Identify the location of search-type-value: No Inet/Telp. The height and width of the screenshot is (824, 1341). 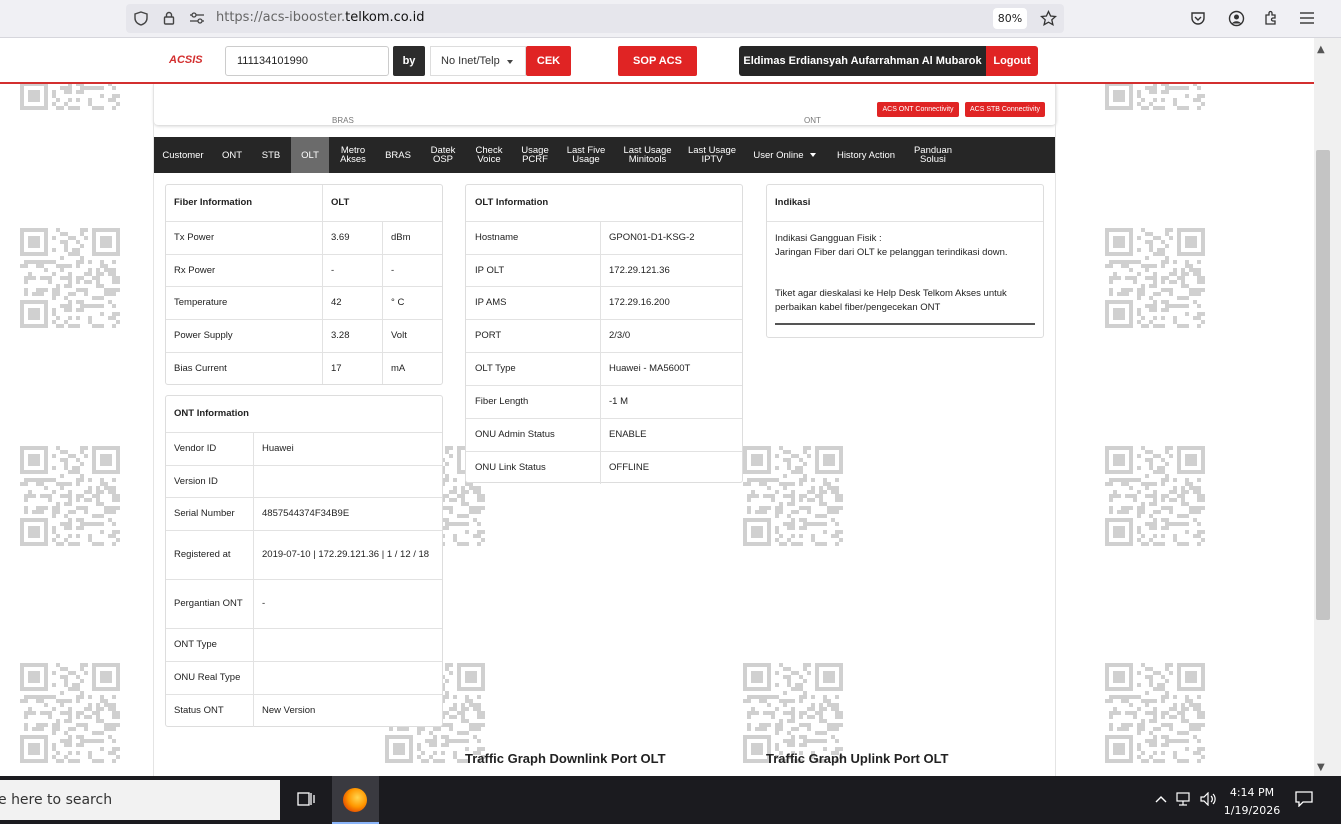
(470, 61).